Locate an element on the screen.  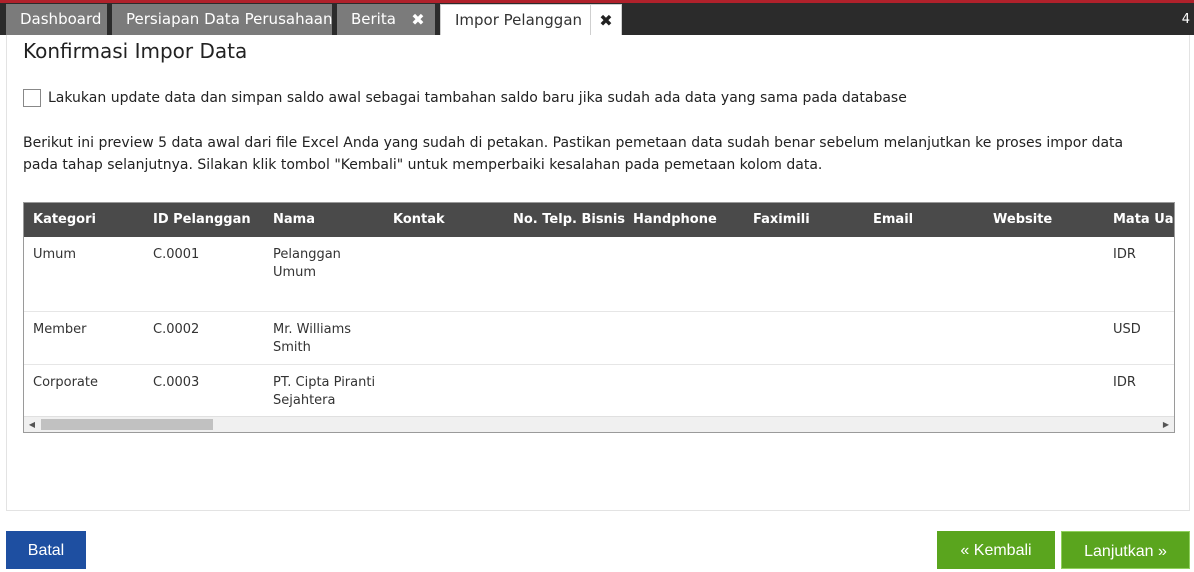
scrollbar-thumb is located at coordinates (127, 424).